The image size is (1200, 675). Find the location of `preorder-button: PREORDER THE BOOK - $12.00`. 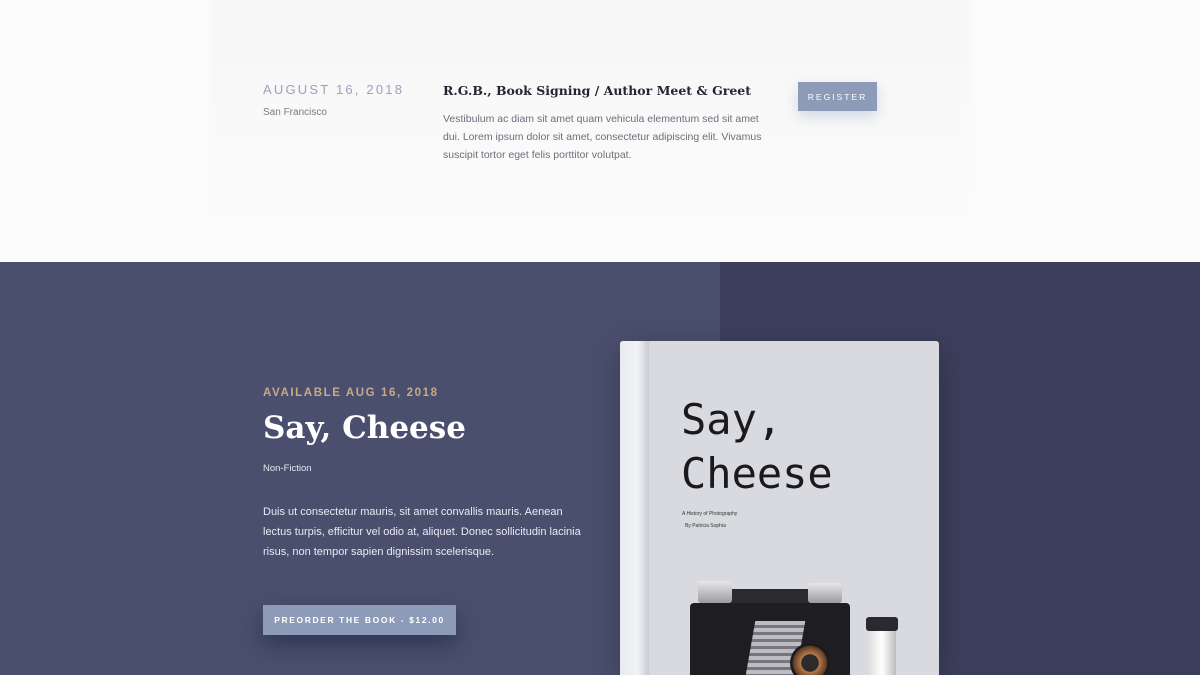

preorder-button: PREORDER THE BOOK - $12.00 is located at coordinates (359, 620).